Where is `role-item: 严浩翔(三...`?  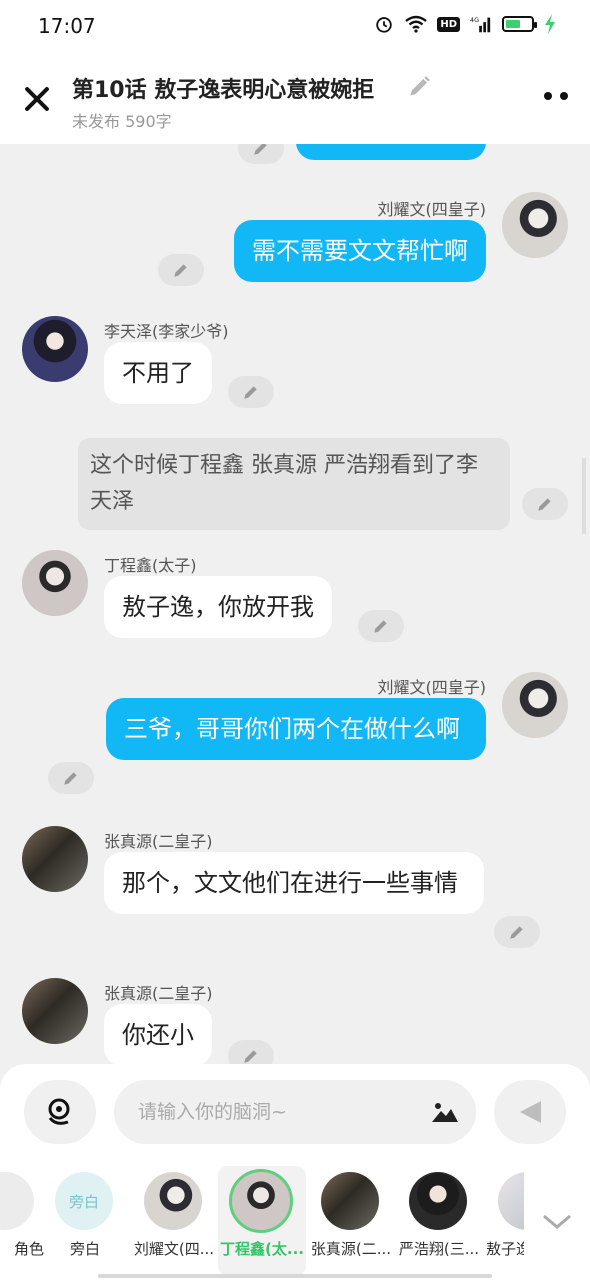
role-item: 严浩翔(三... is located at coordinates (439, 1221).